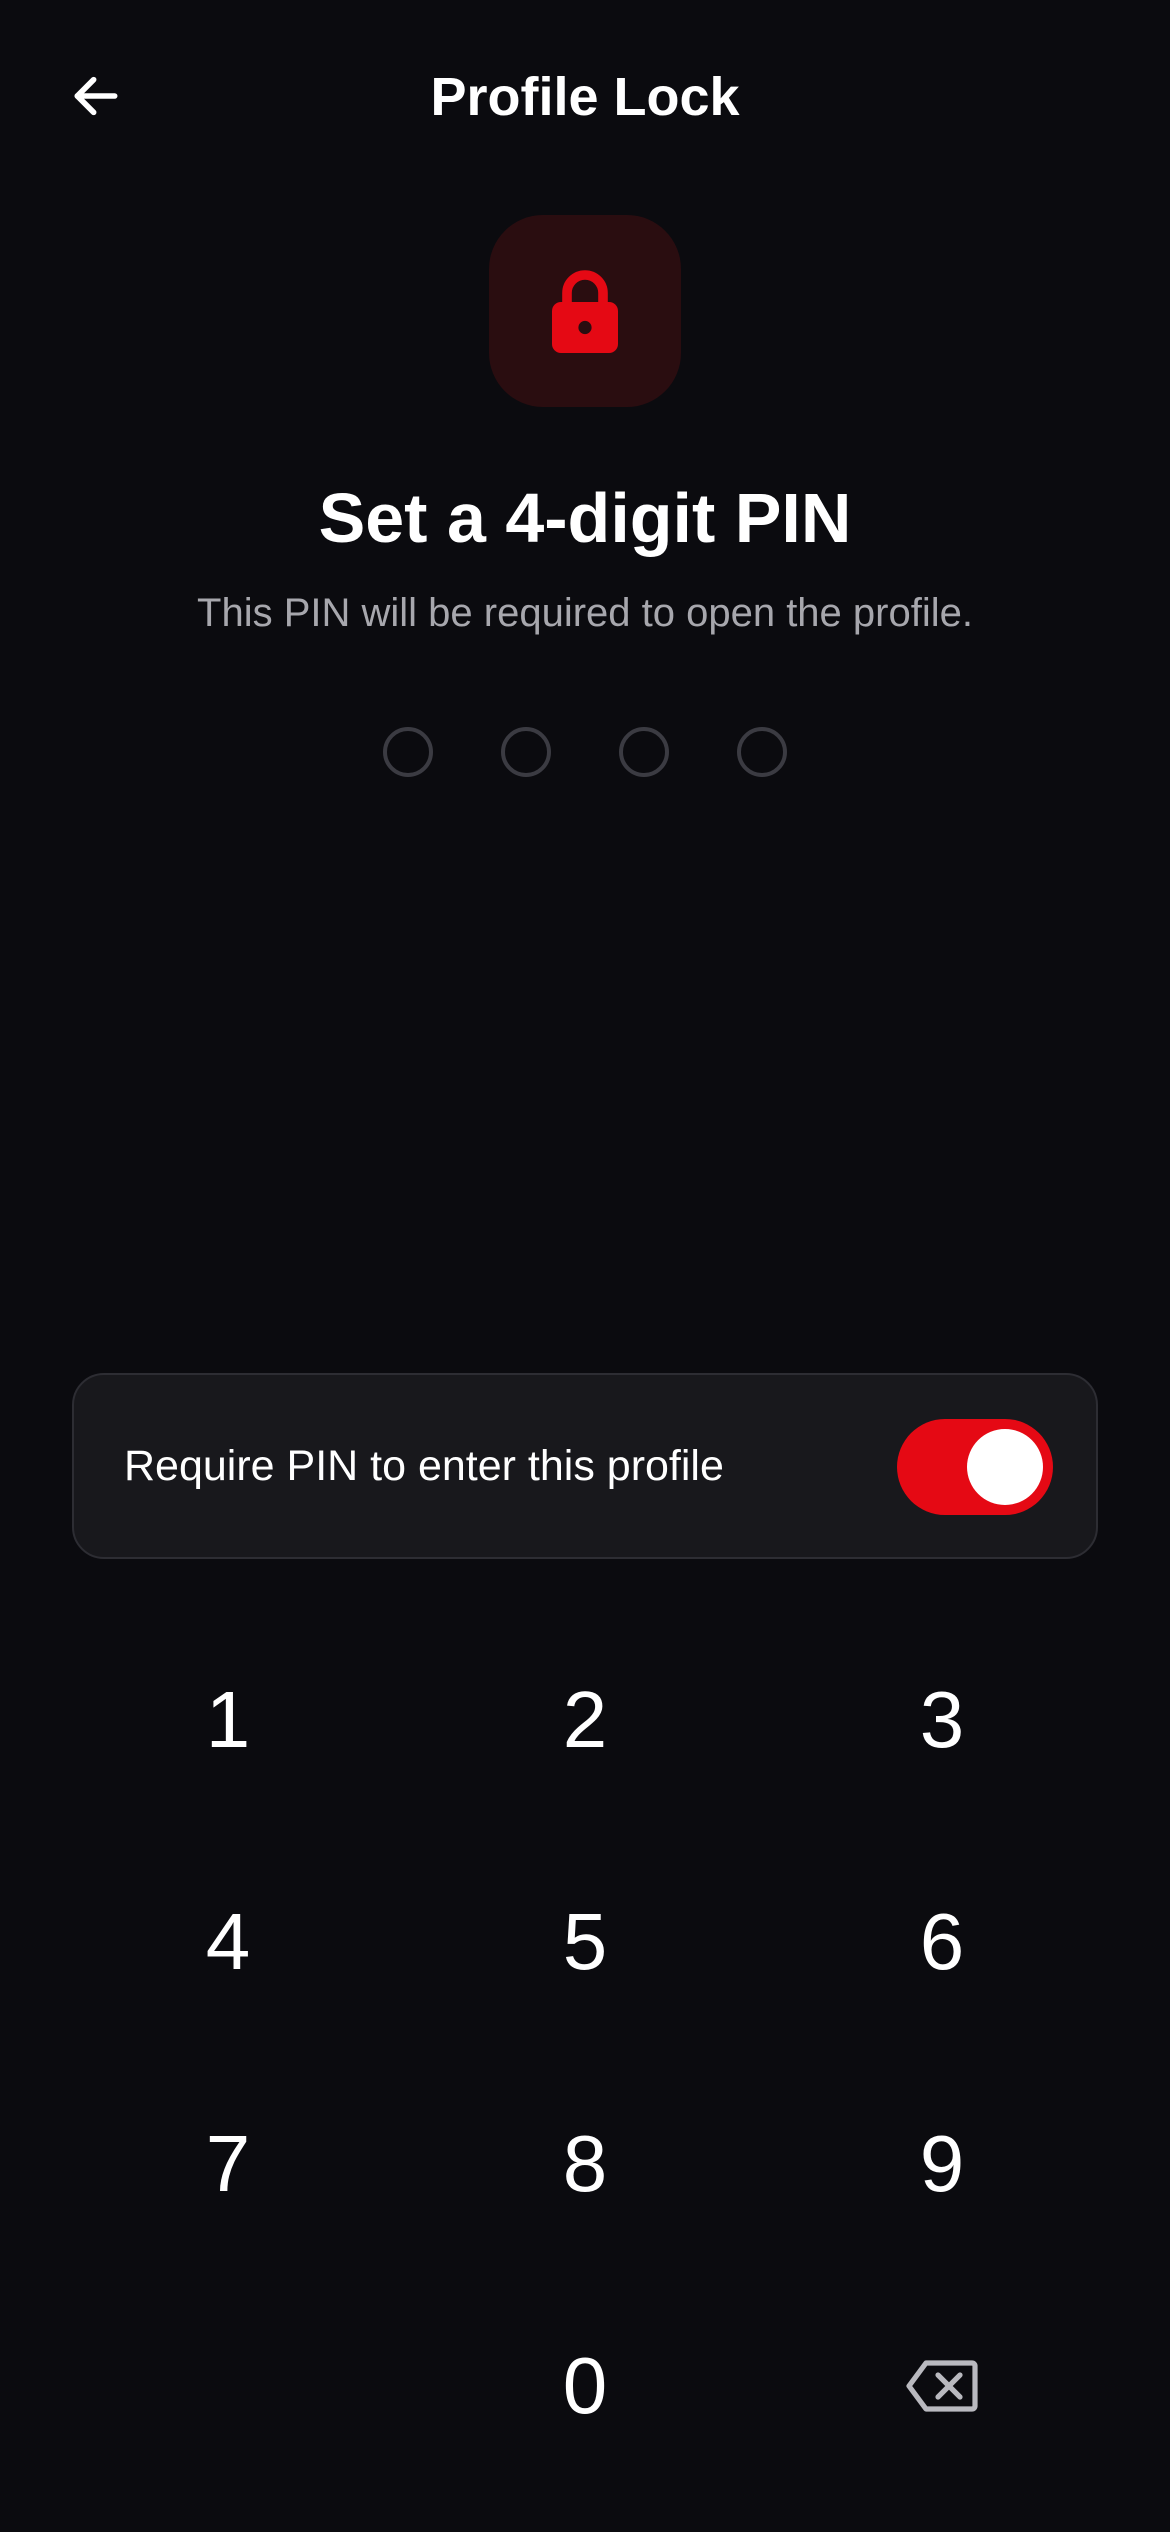 Image resolution: width=1170 pixels, height=2532 pixels. I want to click on key-5: 5, so click(585, 1942).